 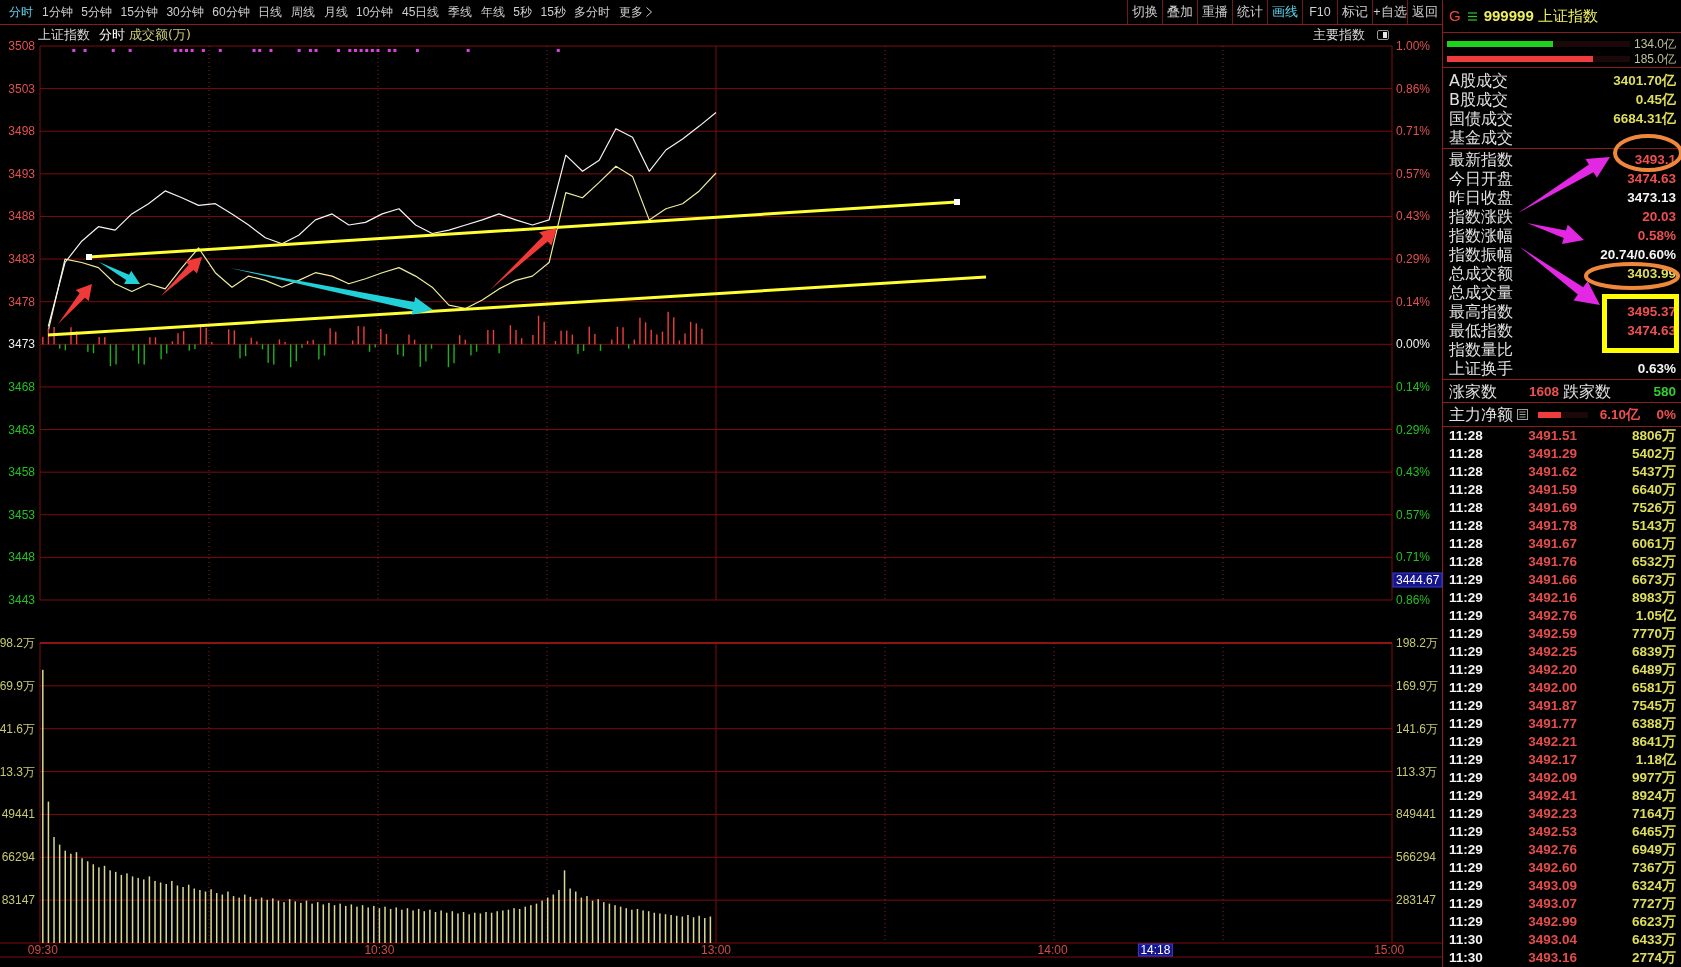 What do you see at coordinates (1481, 197) in the screenshot?
I see `stat-label: 昨日收盘` at bounding box center [1481, 197].